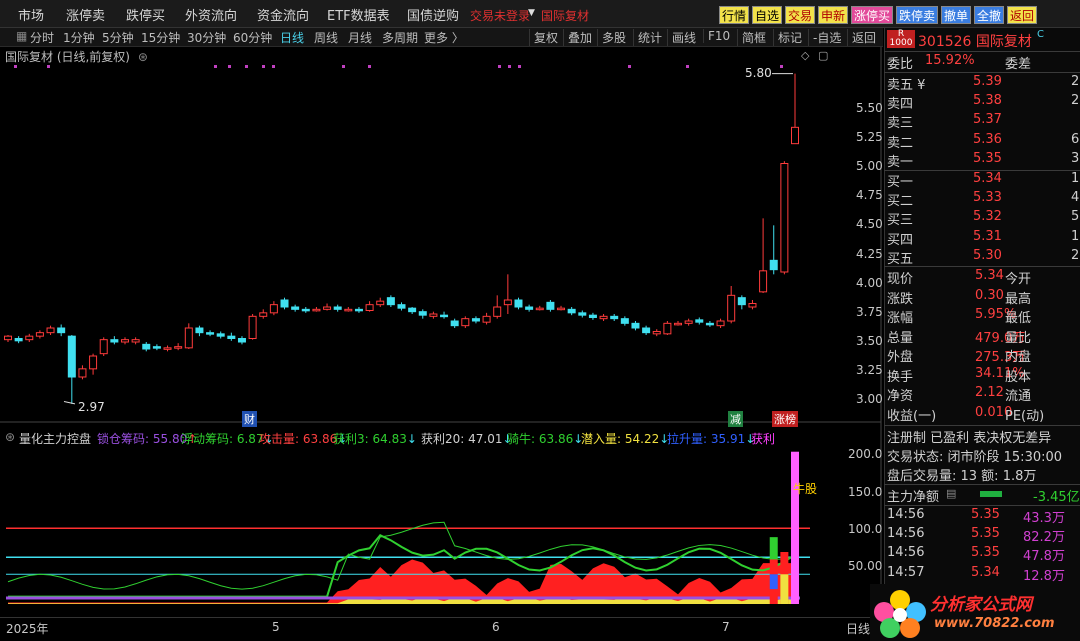  What do you see at coordinates (42, 37) in the screenshot?
I see `period-tick: 分时` at bounding box center [42, 37].